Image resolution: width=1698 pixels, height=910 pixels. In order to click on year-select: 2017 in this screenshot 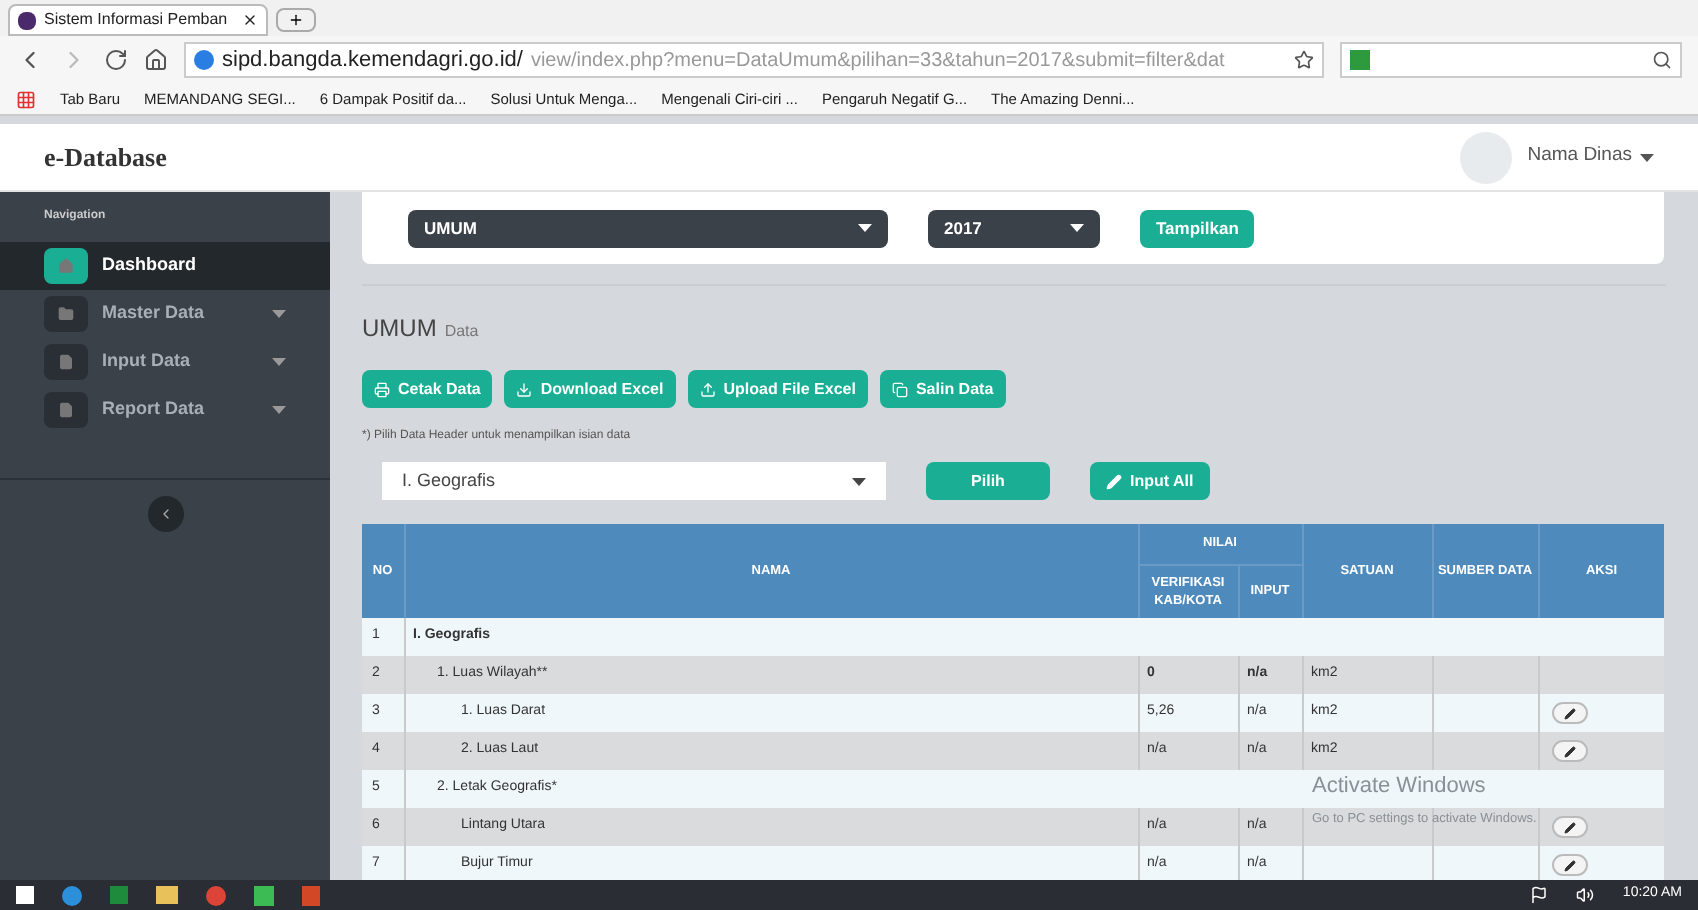, I will do `click(1014, 228)`.